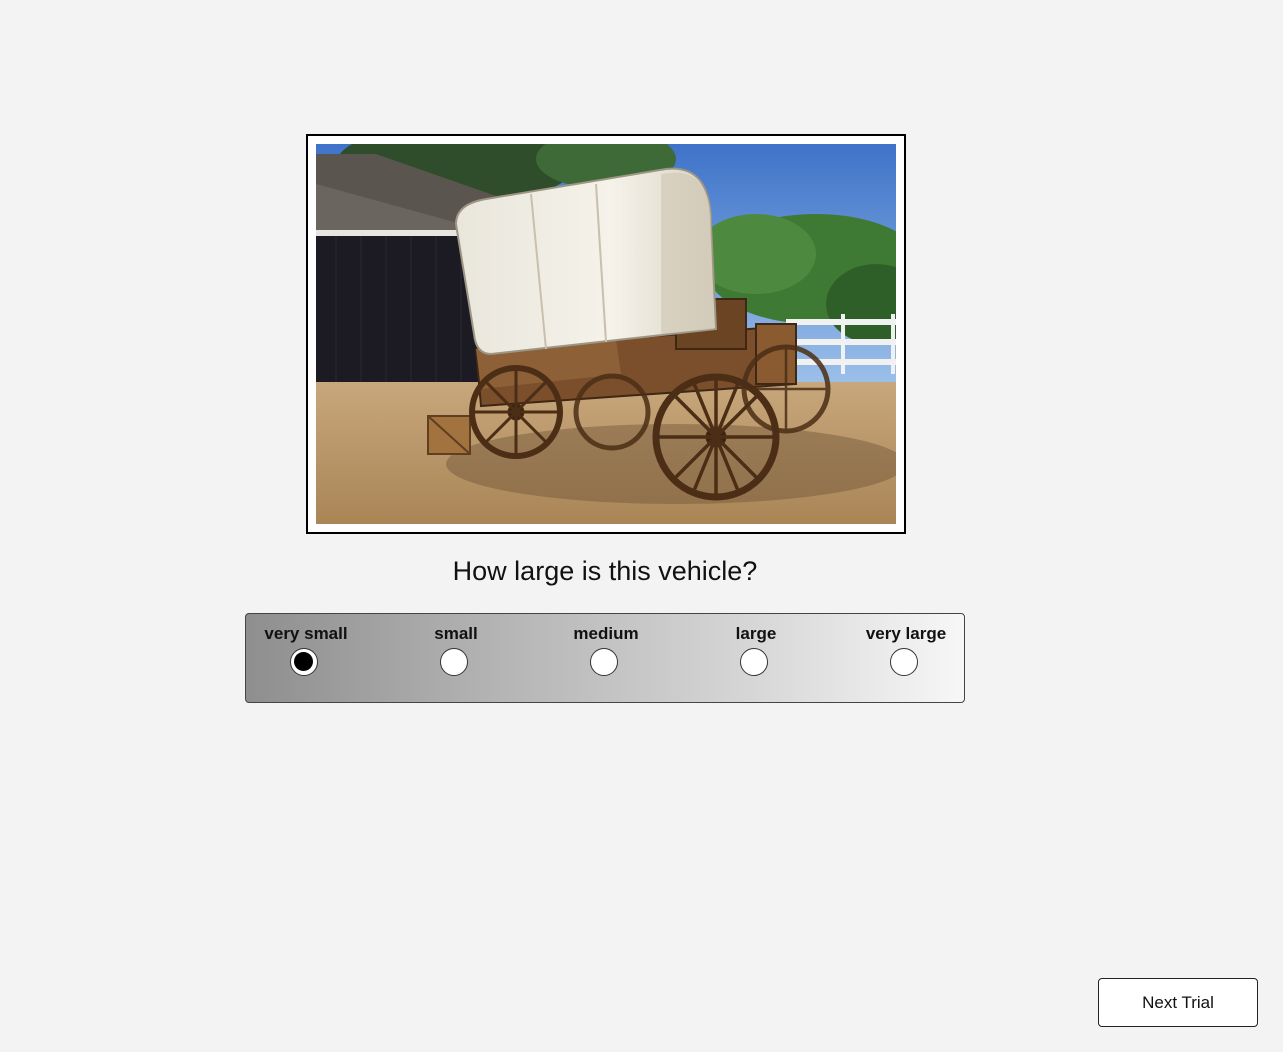 The height and width of the screenshot is (1052, 1283). I want to click on scale-option-label: small, so click(456, 633).